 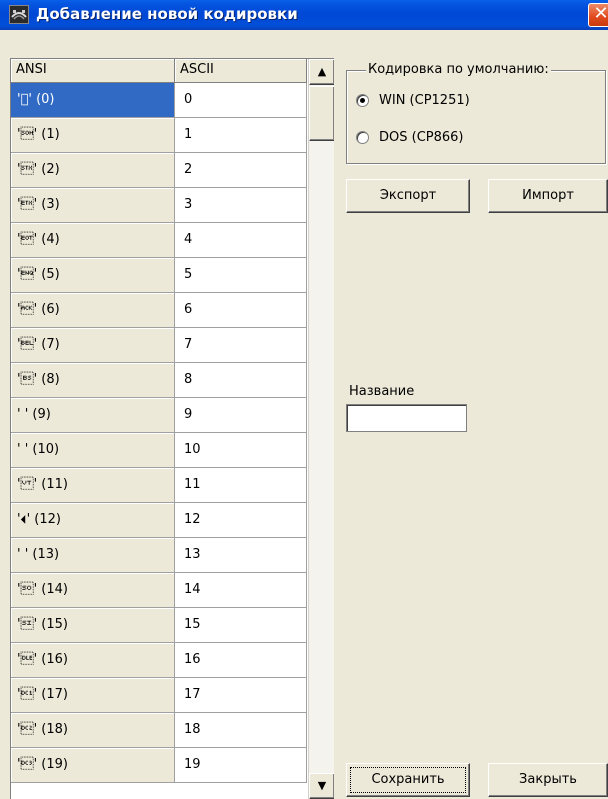 I want to click on column-header-ansi: ANSI, so click(x=93, y=71).